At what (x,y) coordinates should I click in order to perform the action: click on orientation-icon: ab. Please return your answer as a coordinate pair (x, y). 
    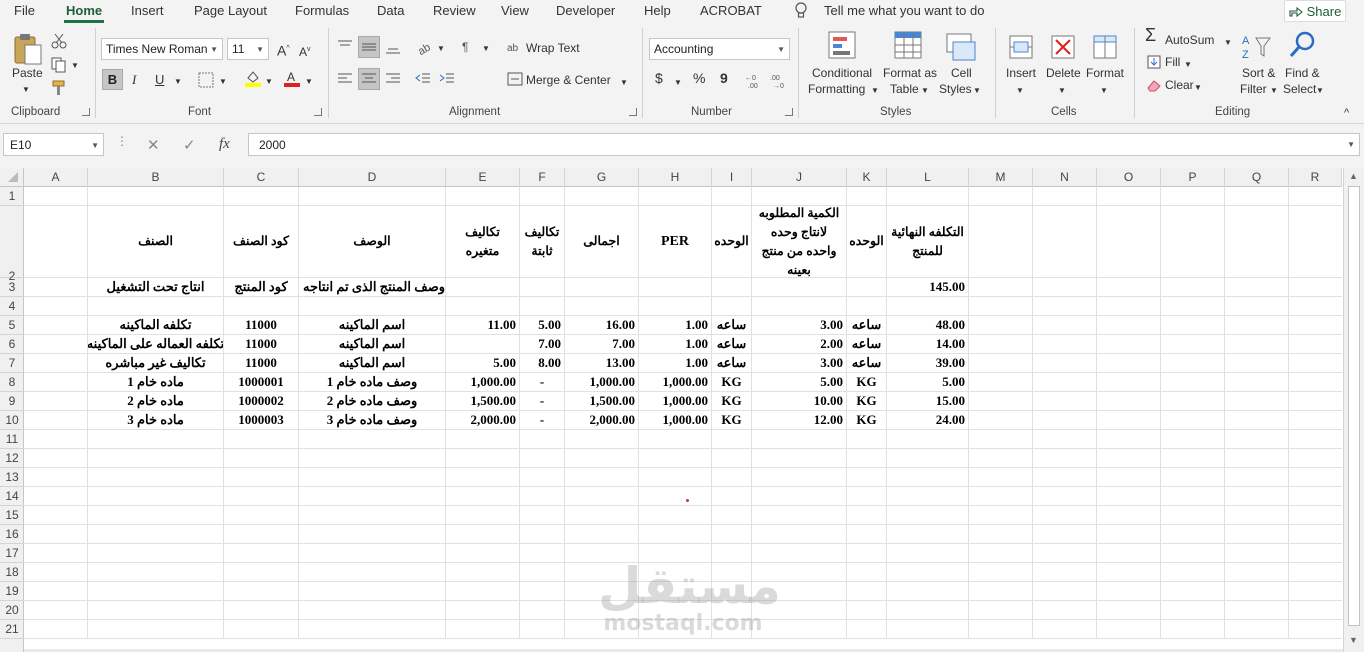
    Looking at the image, I should click on (425, 47).